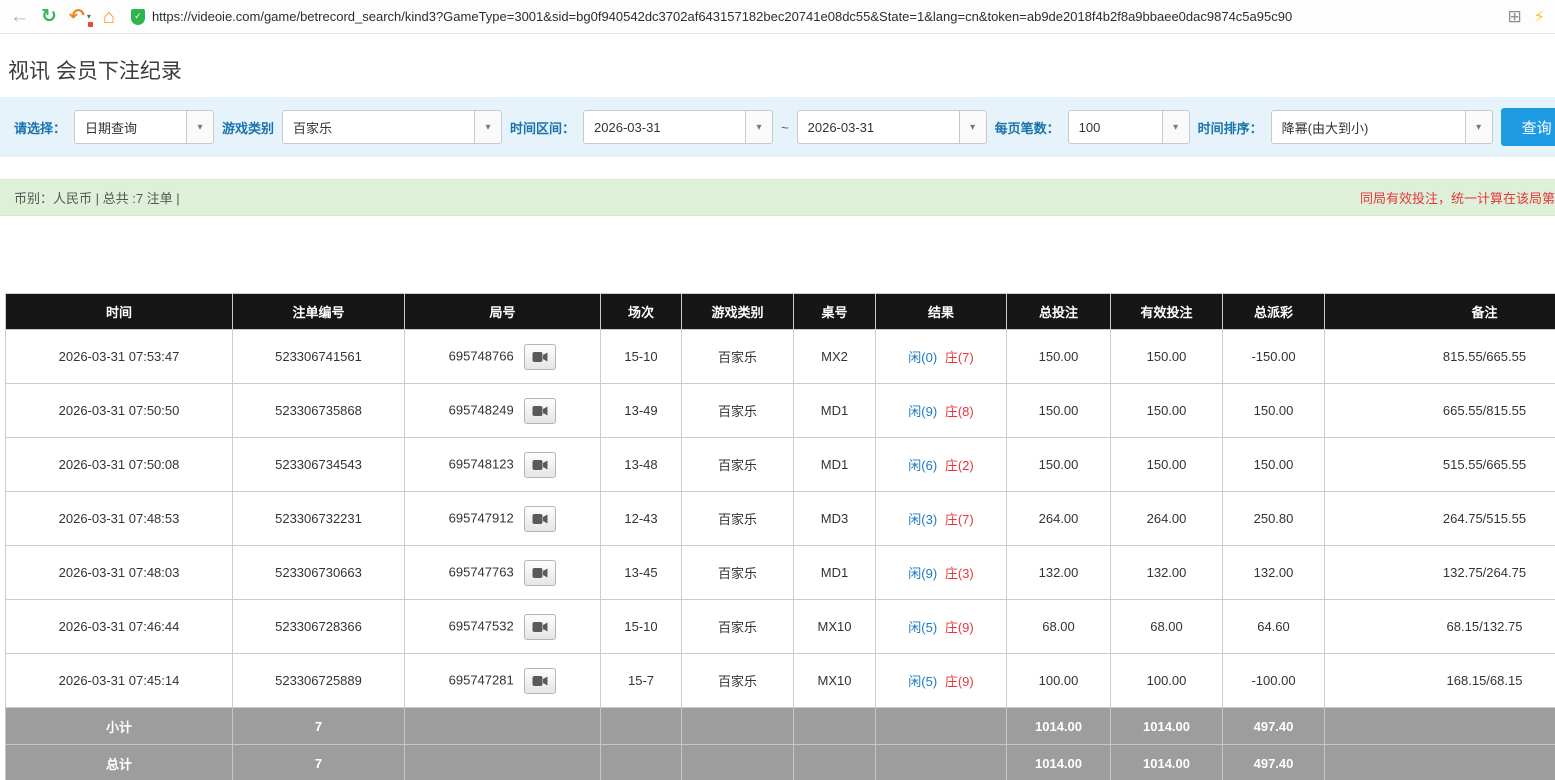 The width and height of the screenshot is (1555, 780). What do you see at coordinates (1439, 410) in the screenshot?
I see `cell-note: 665.55/815.55` at bounding box center [1439, 410].